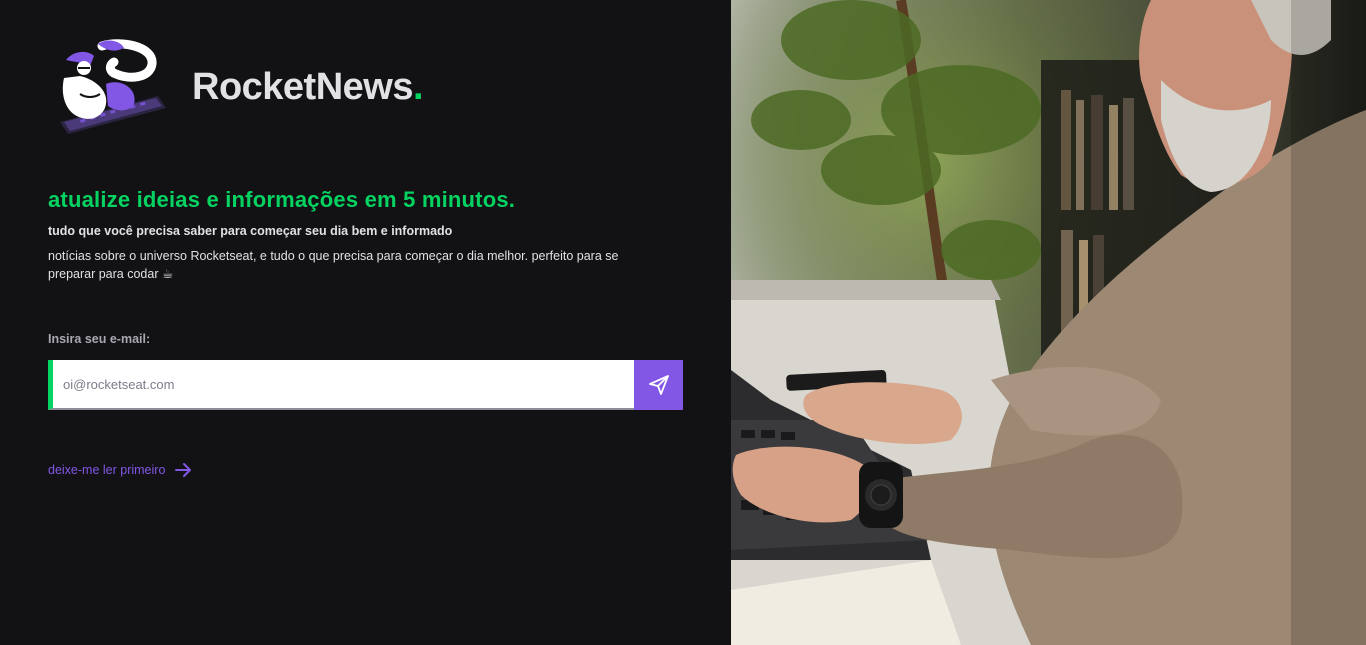 The image size is (1366, 645). I want to click on brand-name: RocketNews, so click(302, 87).